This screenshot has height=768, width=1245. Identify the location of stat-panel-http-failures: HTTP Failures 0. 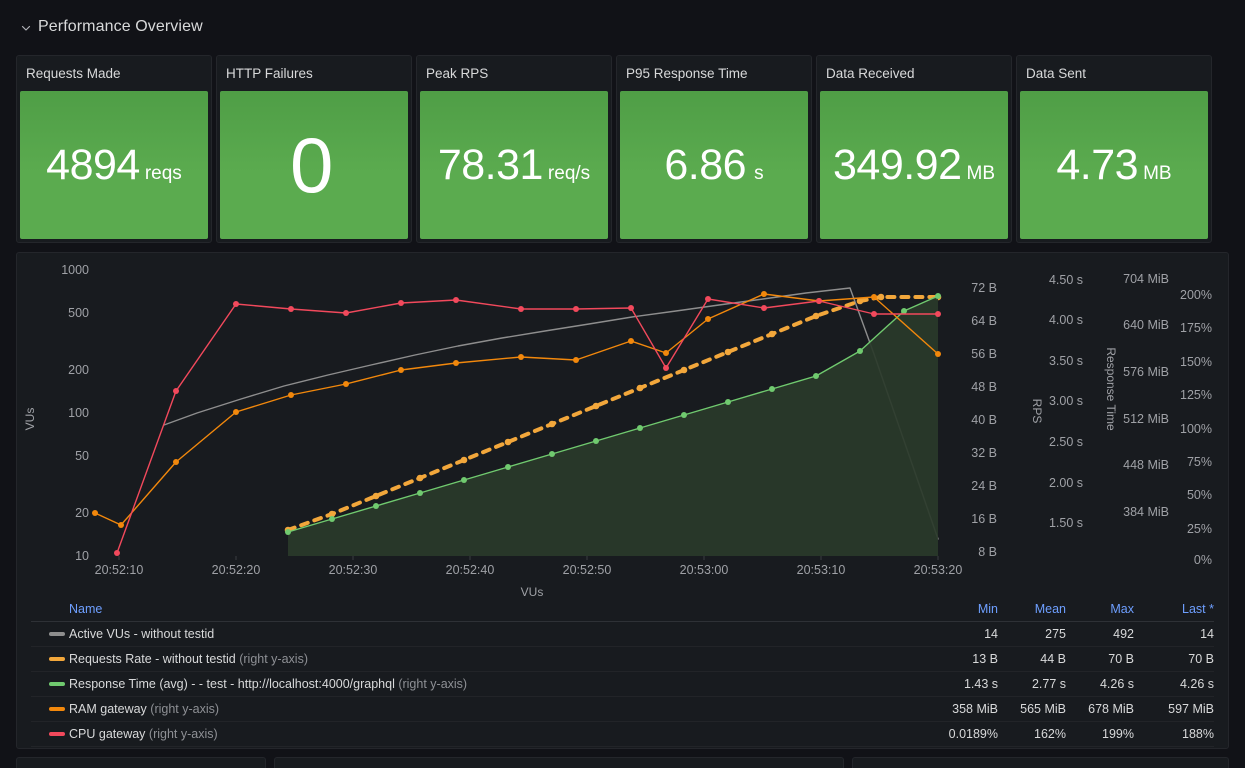
(314, 149).